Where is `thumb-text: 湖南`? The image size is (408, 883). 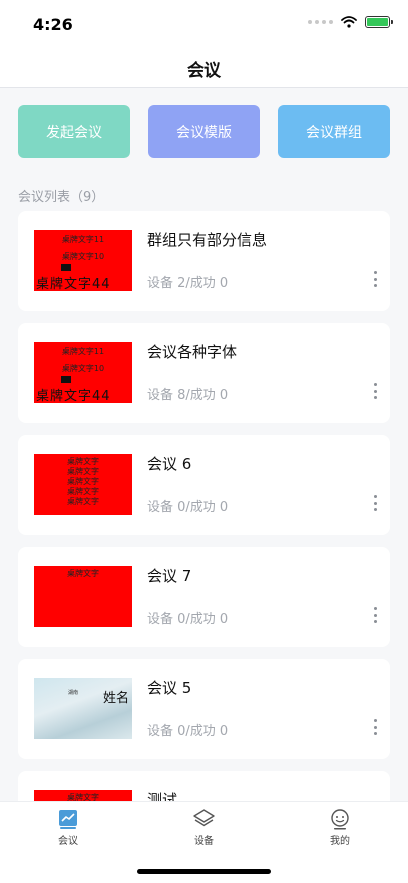
thumb-text: 湖南 is located at coordinates (73, 693).